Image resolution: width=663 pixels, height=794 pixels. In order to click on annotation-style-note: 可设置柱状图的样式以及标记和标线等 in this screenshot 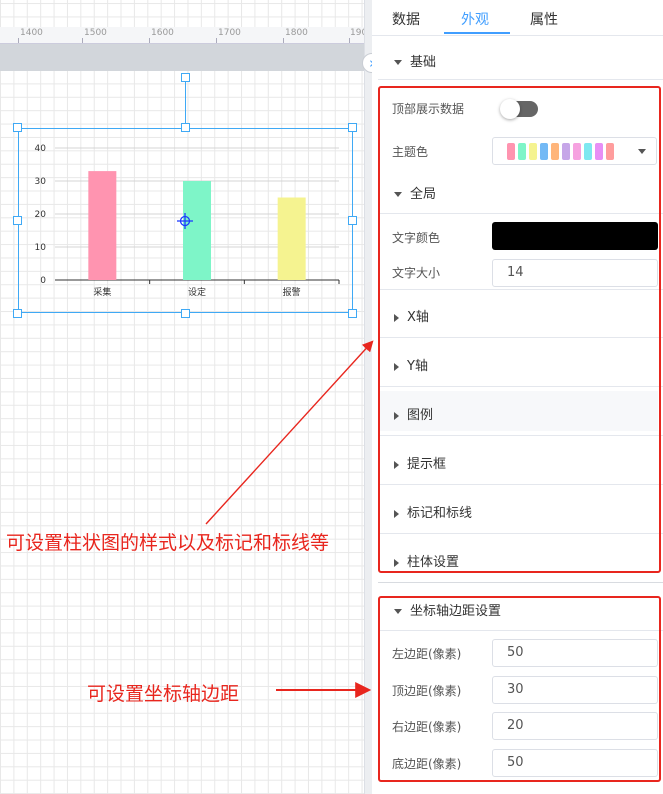, I will do `click(168, 543)`.